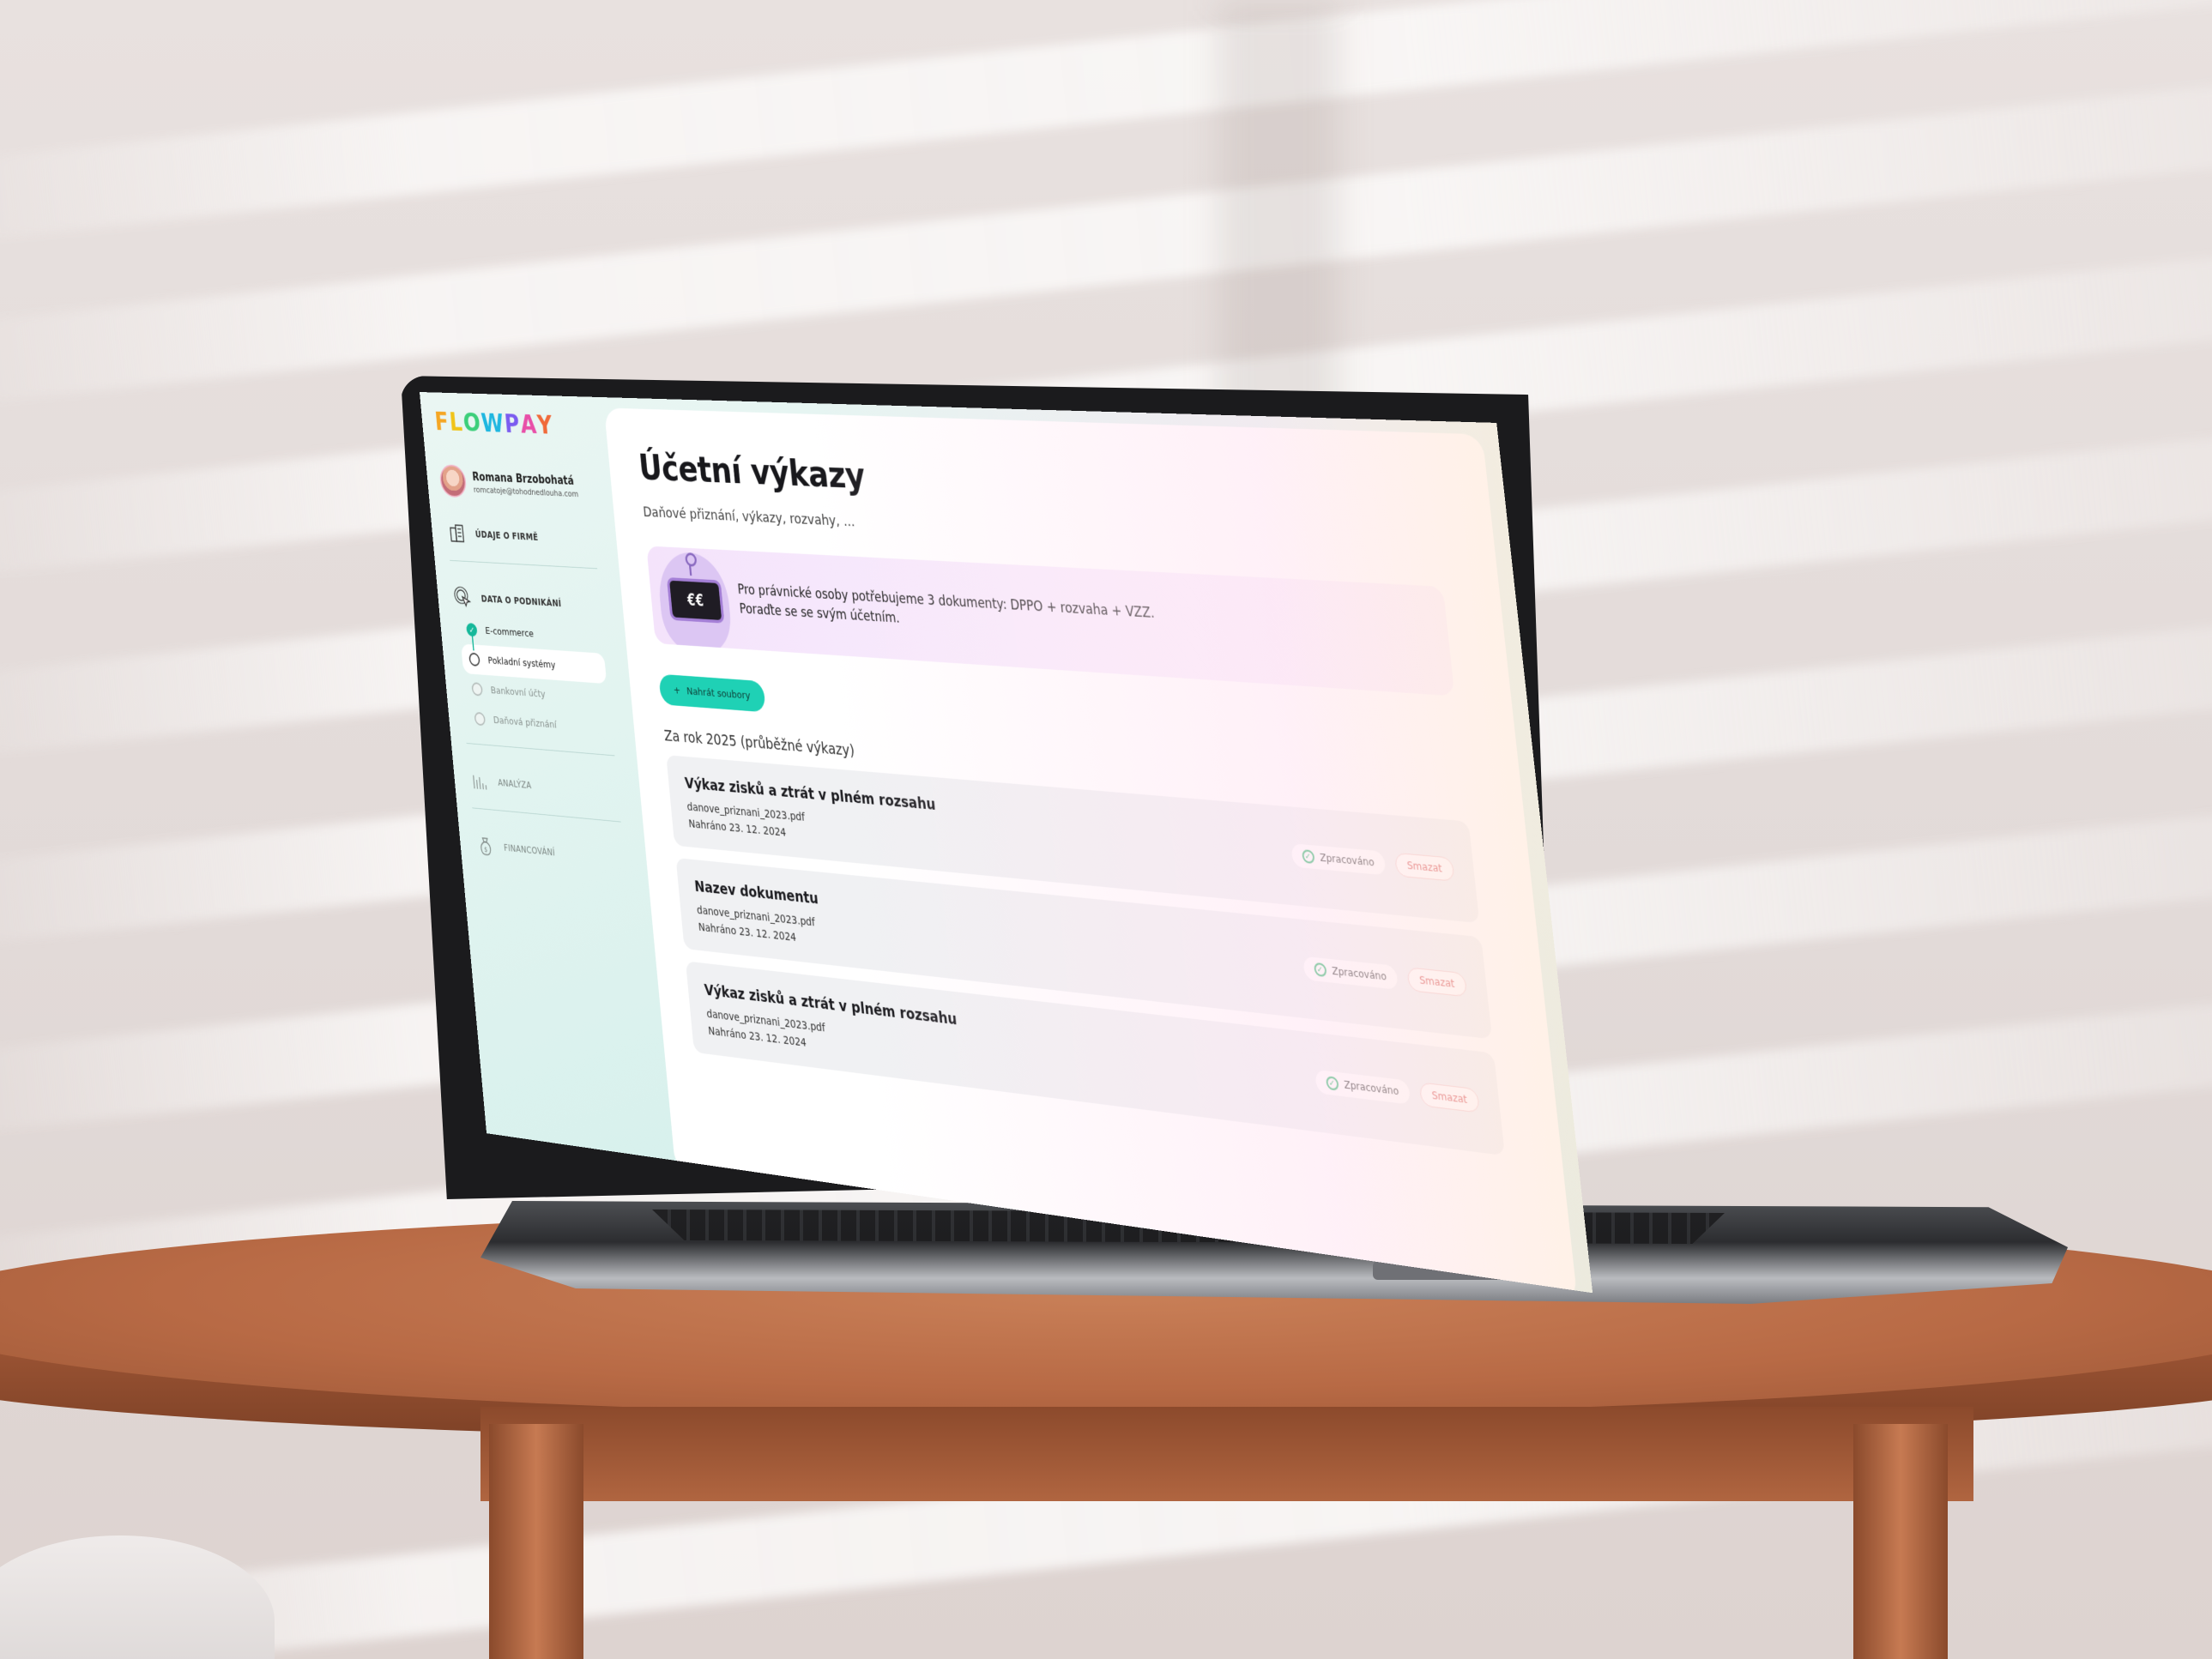  What do you see at coordinates (718, 693) in the screenshot?
I see `upload-files-label: Nahrát soubory` at bounding box center [718, 693].